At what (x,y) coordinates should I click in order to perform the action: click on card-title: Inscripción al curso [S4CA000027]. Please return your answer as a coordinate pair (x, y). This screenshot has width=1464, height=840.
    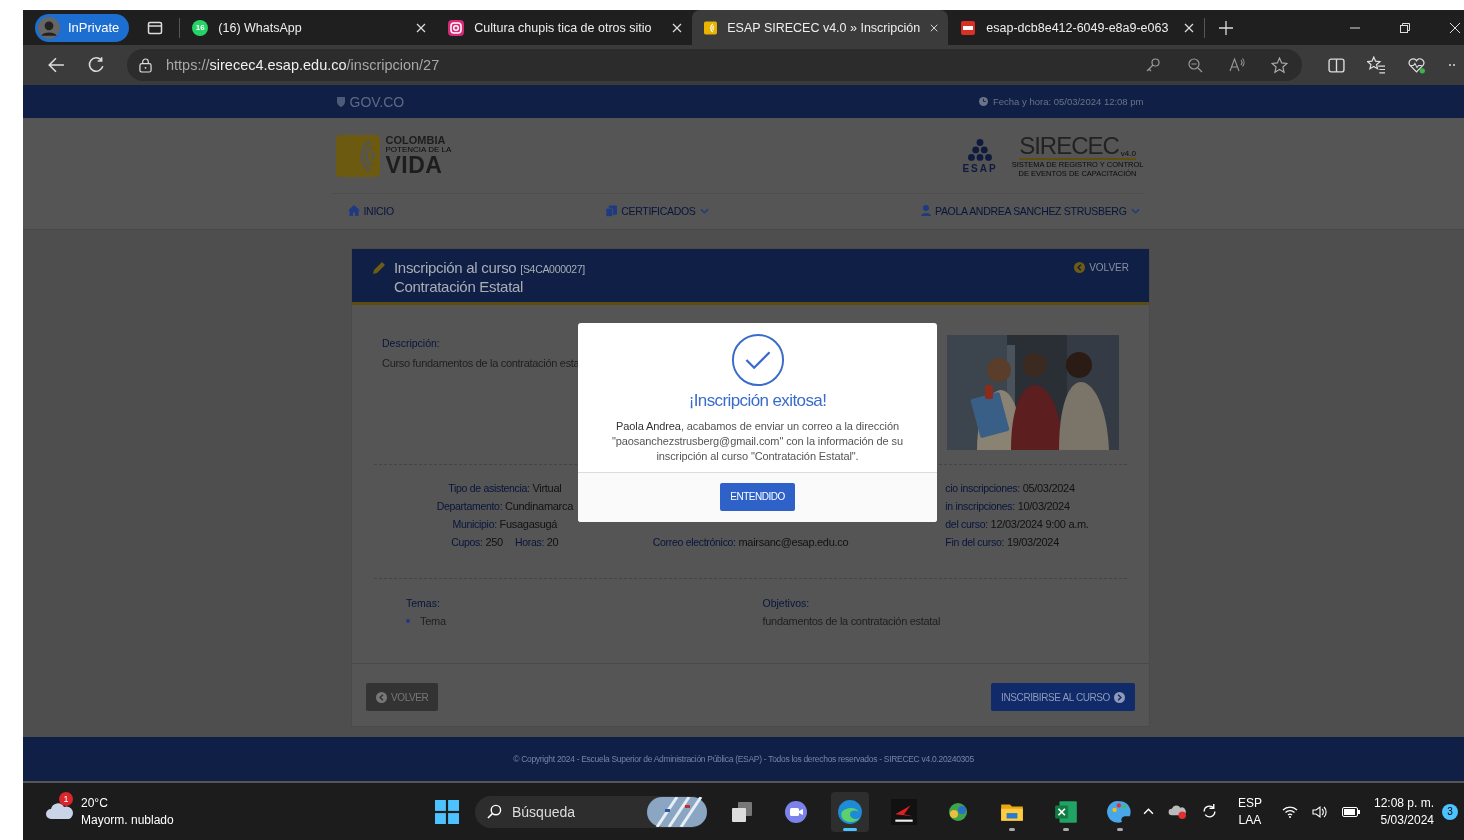
    Looking at the image, I should click on (490, 267).